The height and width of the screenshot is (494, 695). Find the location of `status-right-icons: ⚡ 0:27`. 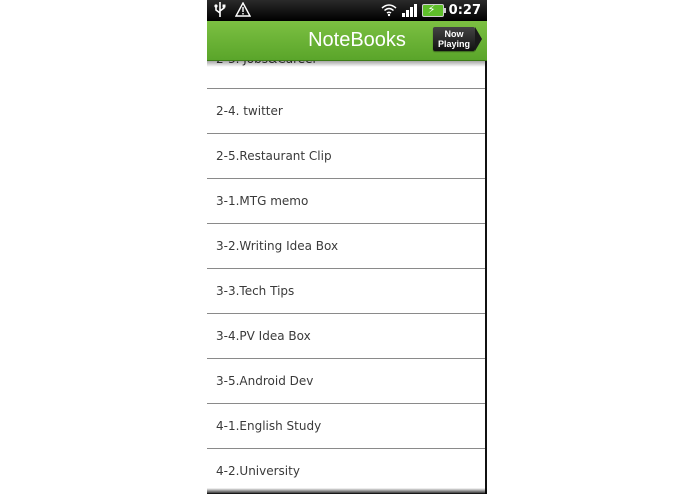

status-right-icons: ⚡ 0:27 is located at coordinates (431, 10).